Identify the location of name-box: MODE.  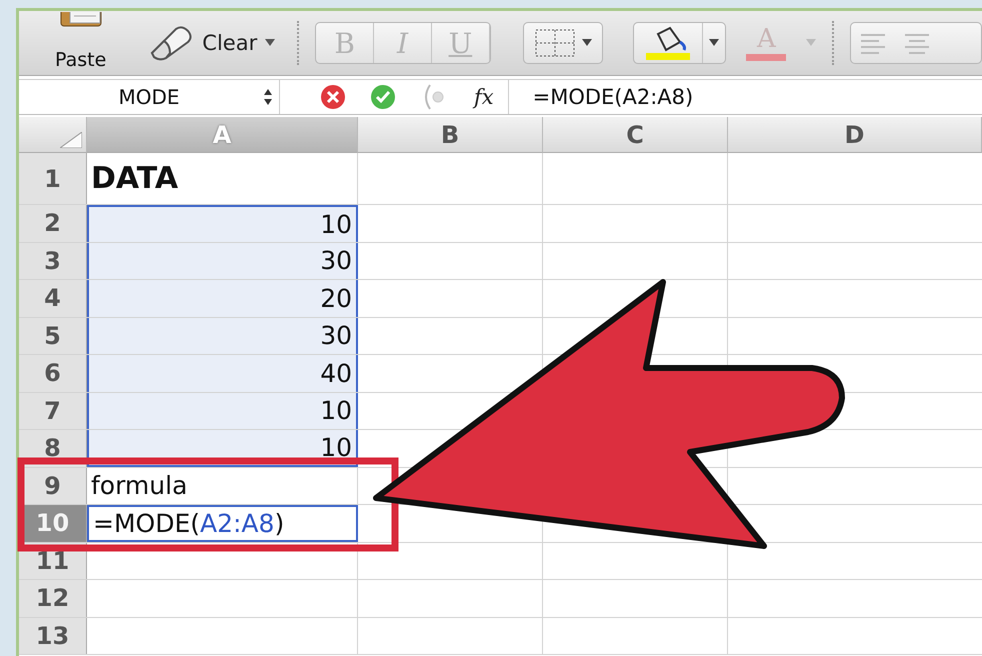
(149, 97).